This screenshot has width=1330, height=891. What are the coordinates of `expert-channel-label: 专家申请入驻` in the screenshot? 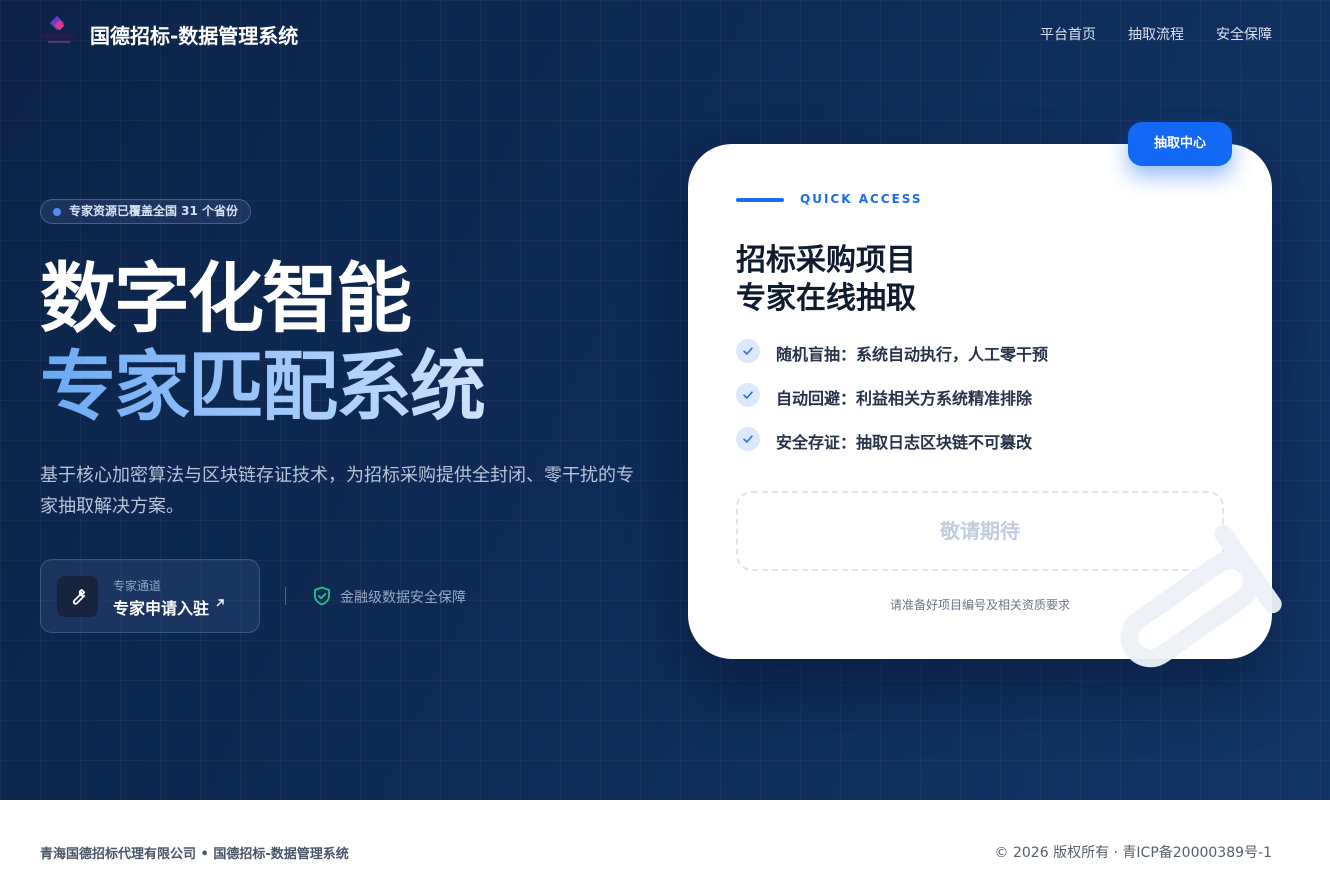 It's located at (161, 608).